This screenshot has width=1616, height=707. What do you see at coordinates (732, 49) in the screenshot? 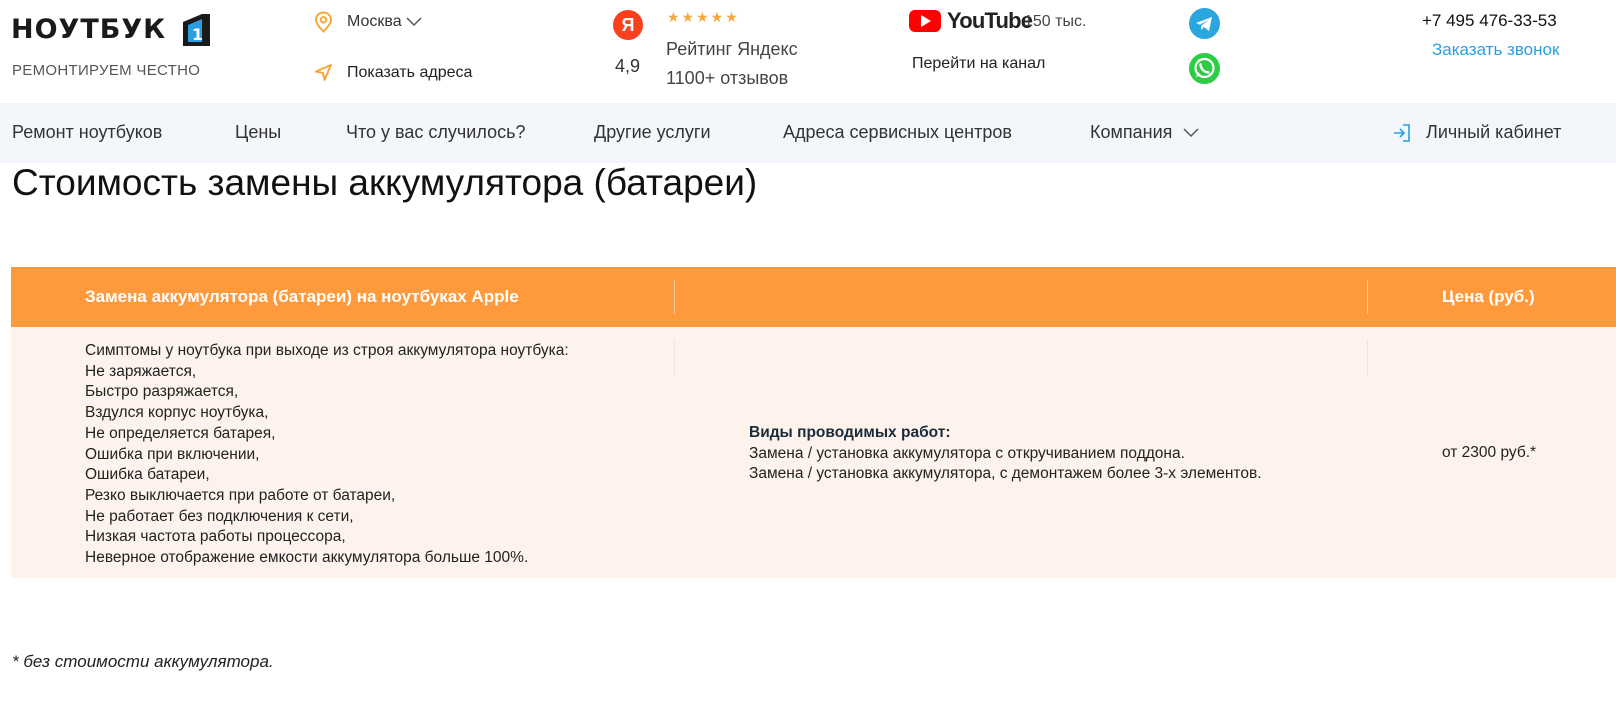
I see `yandex-rating-label: Рейтинг Яндекс` at bounding box center [732, 49].